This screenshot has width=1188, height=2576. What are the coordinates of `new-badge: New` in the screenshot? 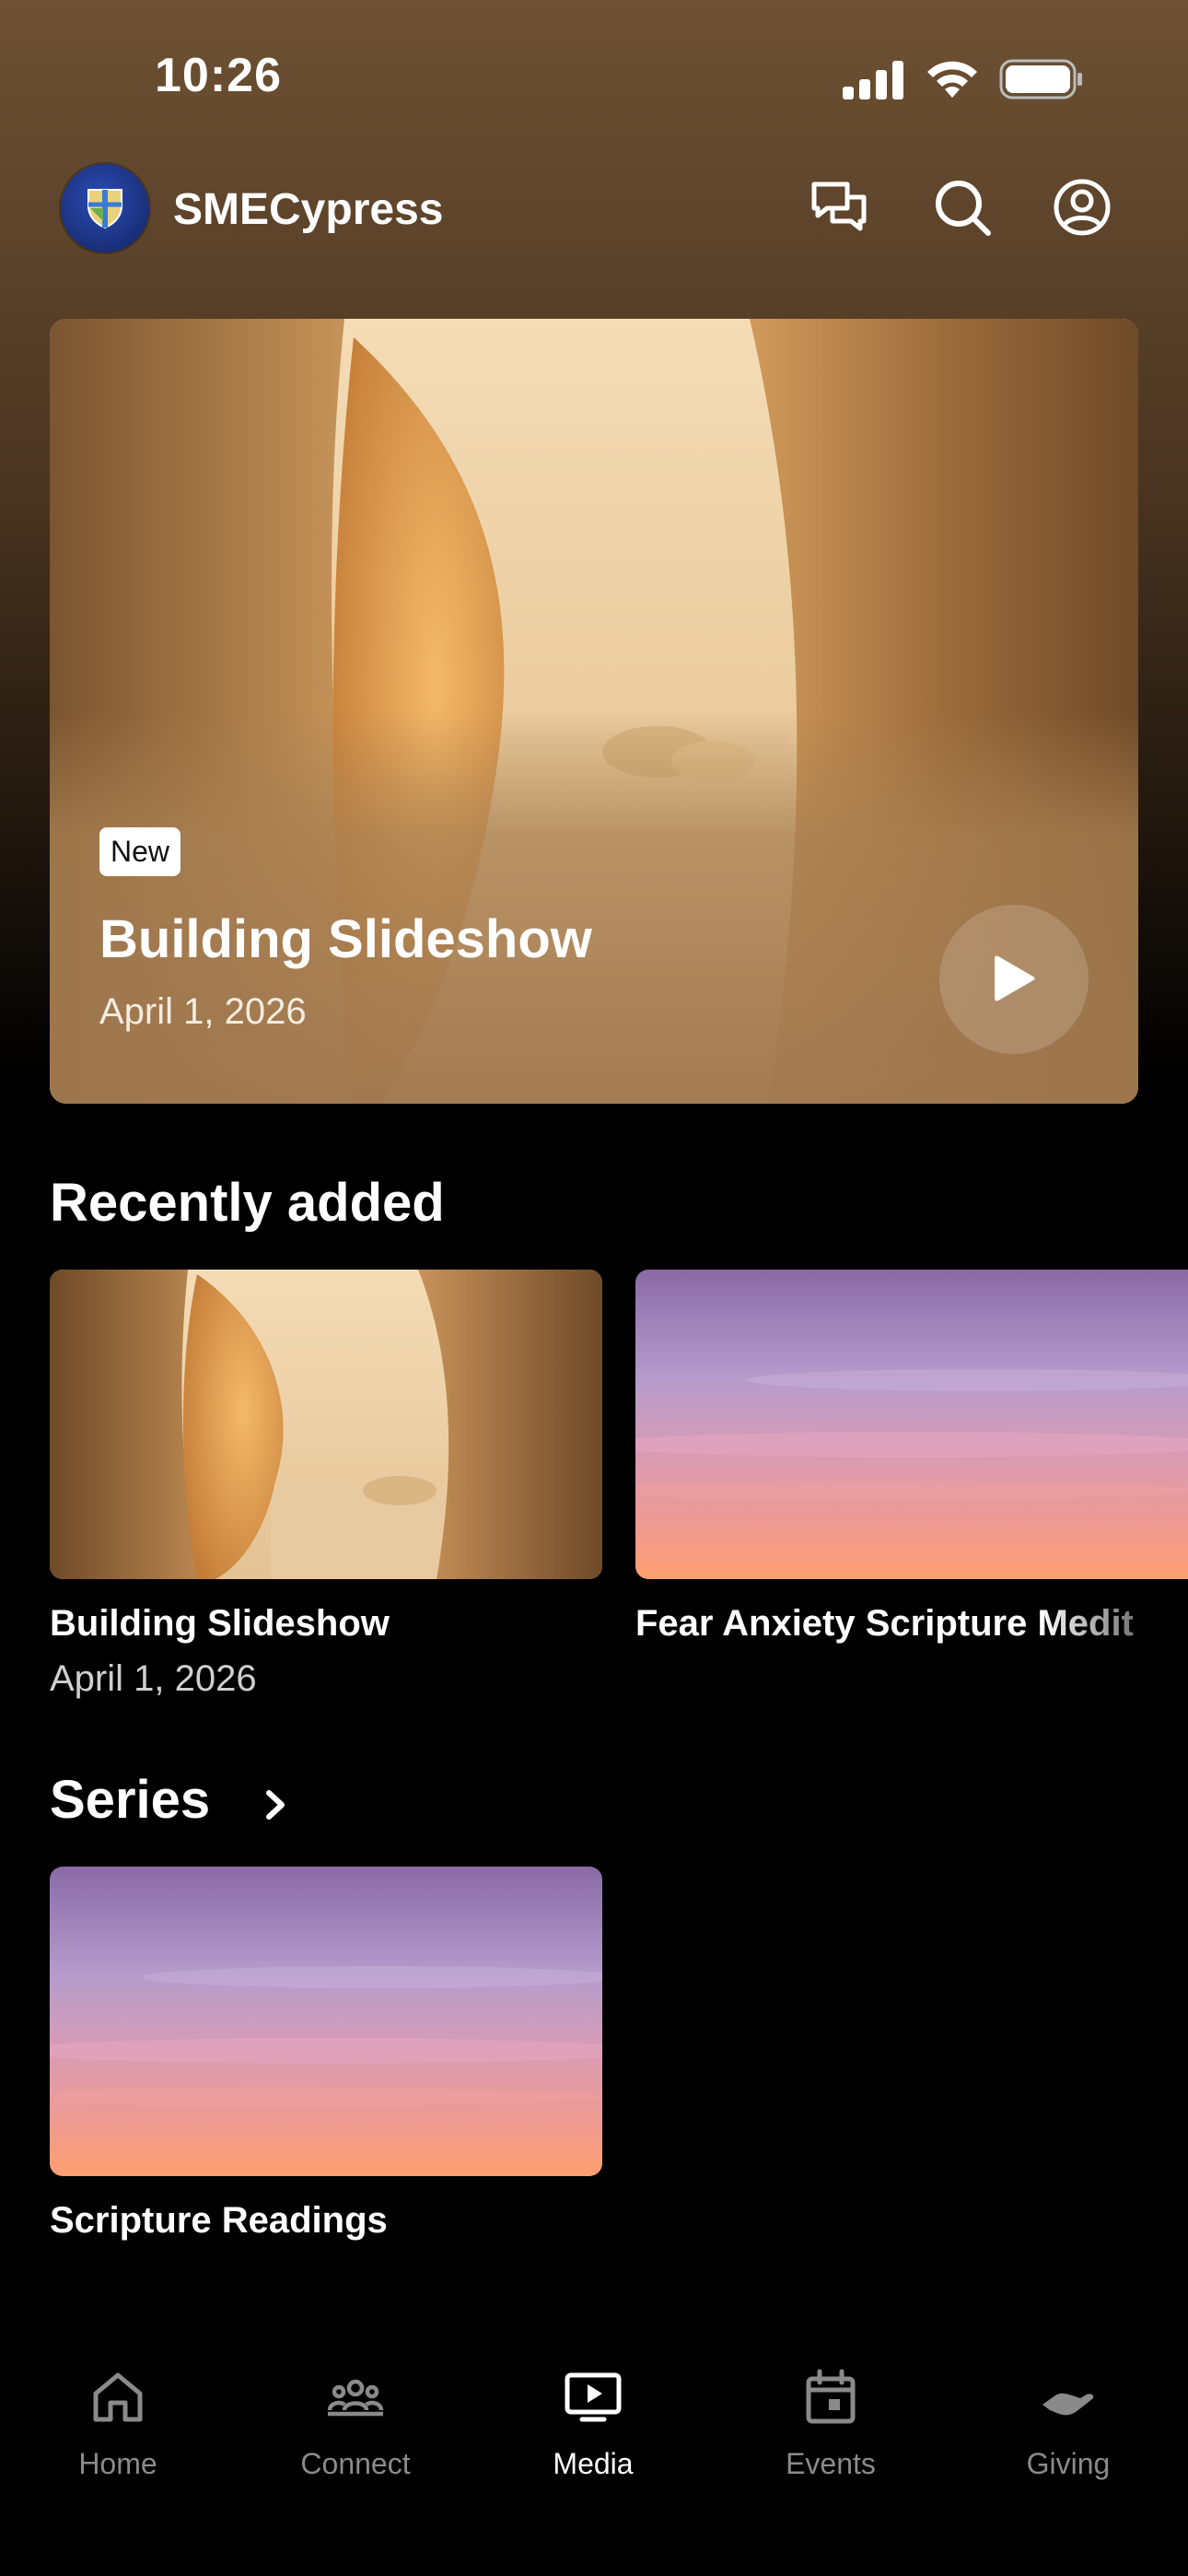 It's located at (140, 851).